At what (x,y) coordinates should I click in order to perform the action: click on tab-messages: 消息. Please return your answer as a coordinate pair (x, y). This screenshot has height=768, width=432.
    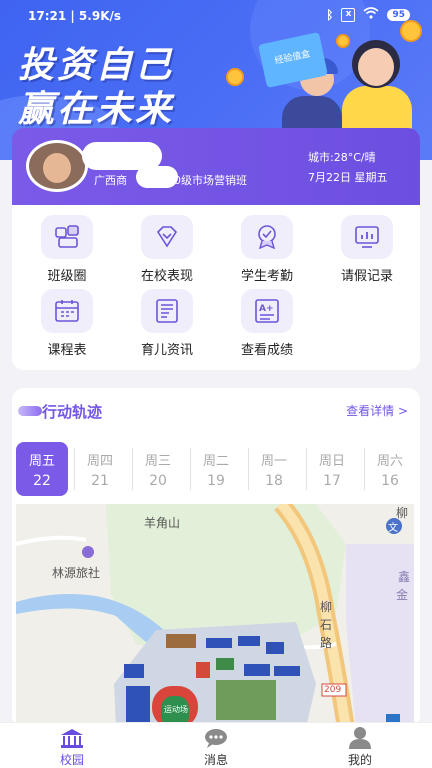
    Looking at the image, I should click on (216, 747).